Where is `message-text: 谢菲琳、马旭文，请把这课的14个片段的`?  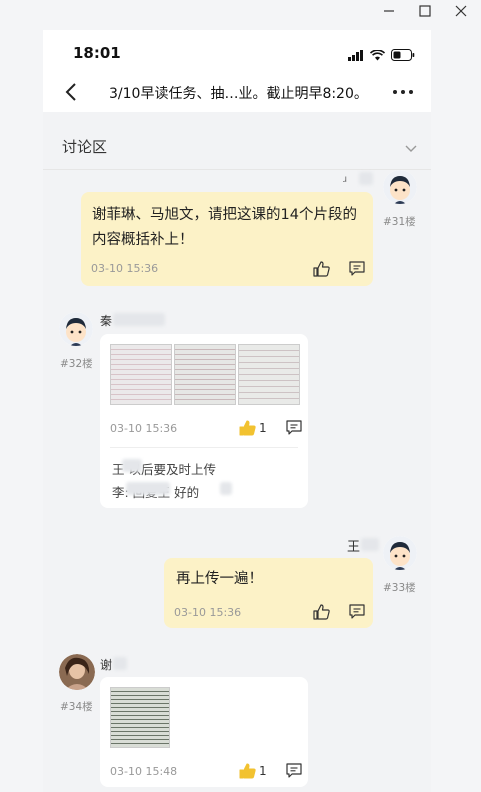
message-text: 谢菲琳、马旭文，请把这课的14个片段的 is located at coordinates (224, 215).